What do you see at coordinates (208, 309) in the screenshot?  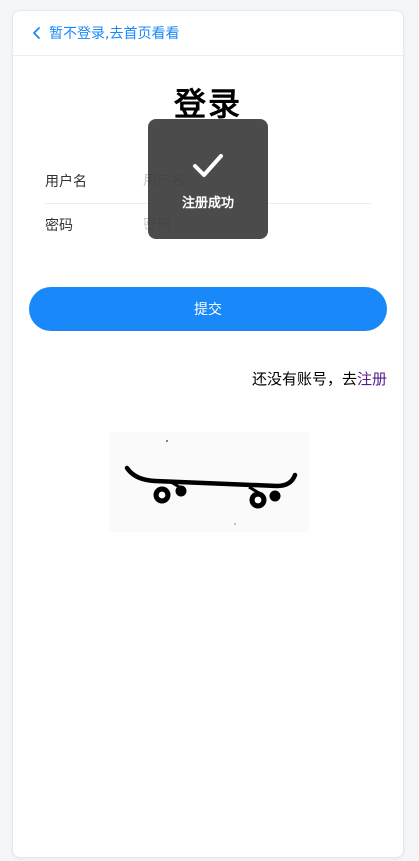 I see `submit-button: 提交` at bounding box center [208, 309].